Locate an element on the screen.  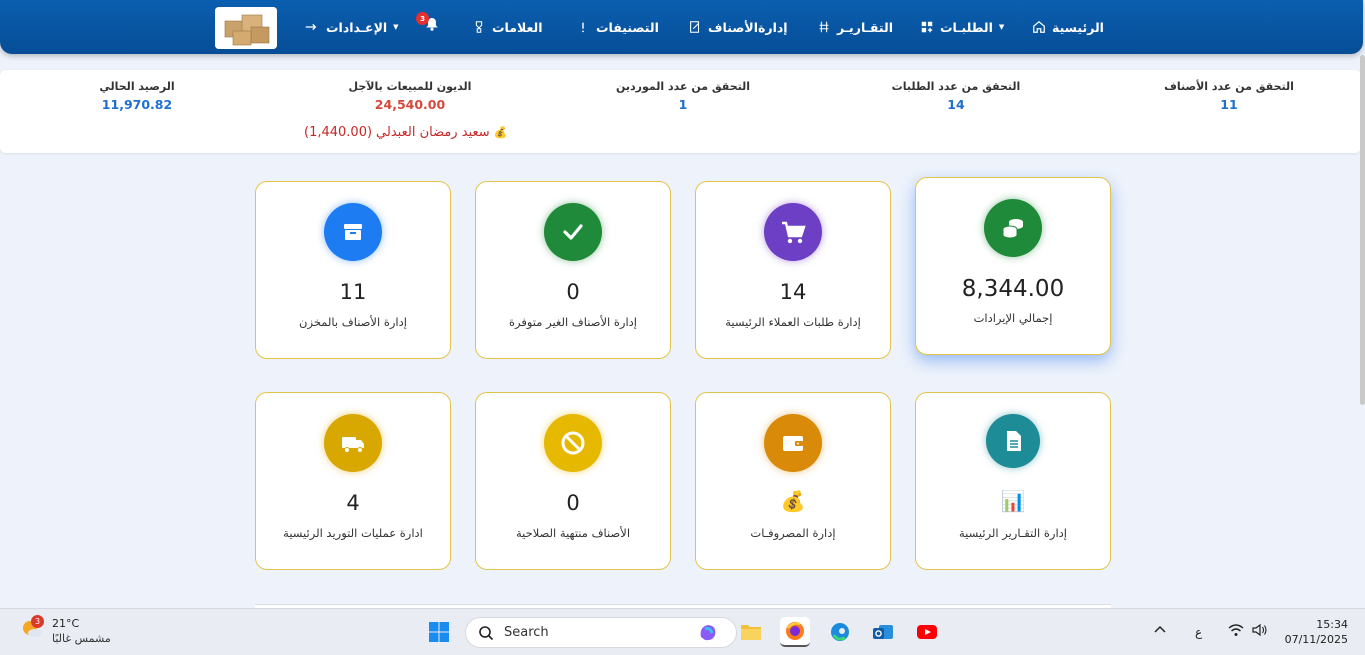
nav-orders: ▼ الطلبـات is located at coordinates (963, 27).